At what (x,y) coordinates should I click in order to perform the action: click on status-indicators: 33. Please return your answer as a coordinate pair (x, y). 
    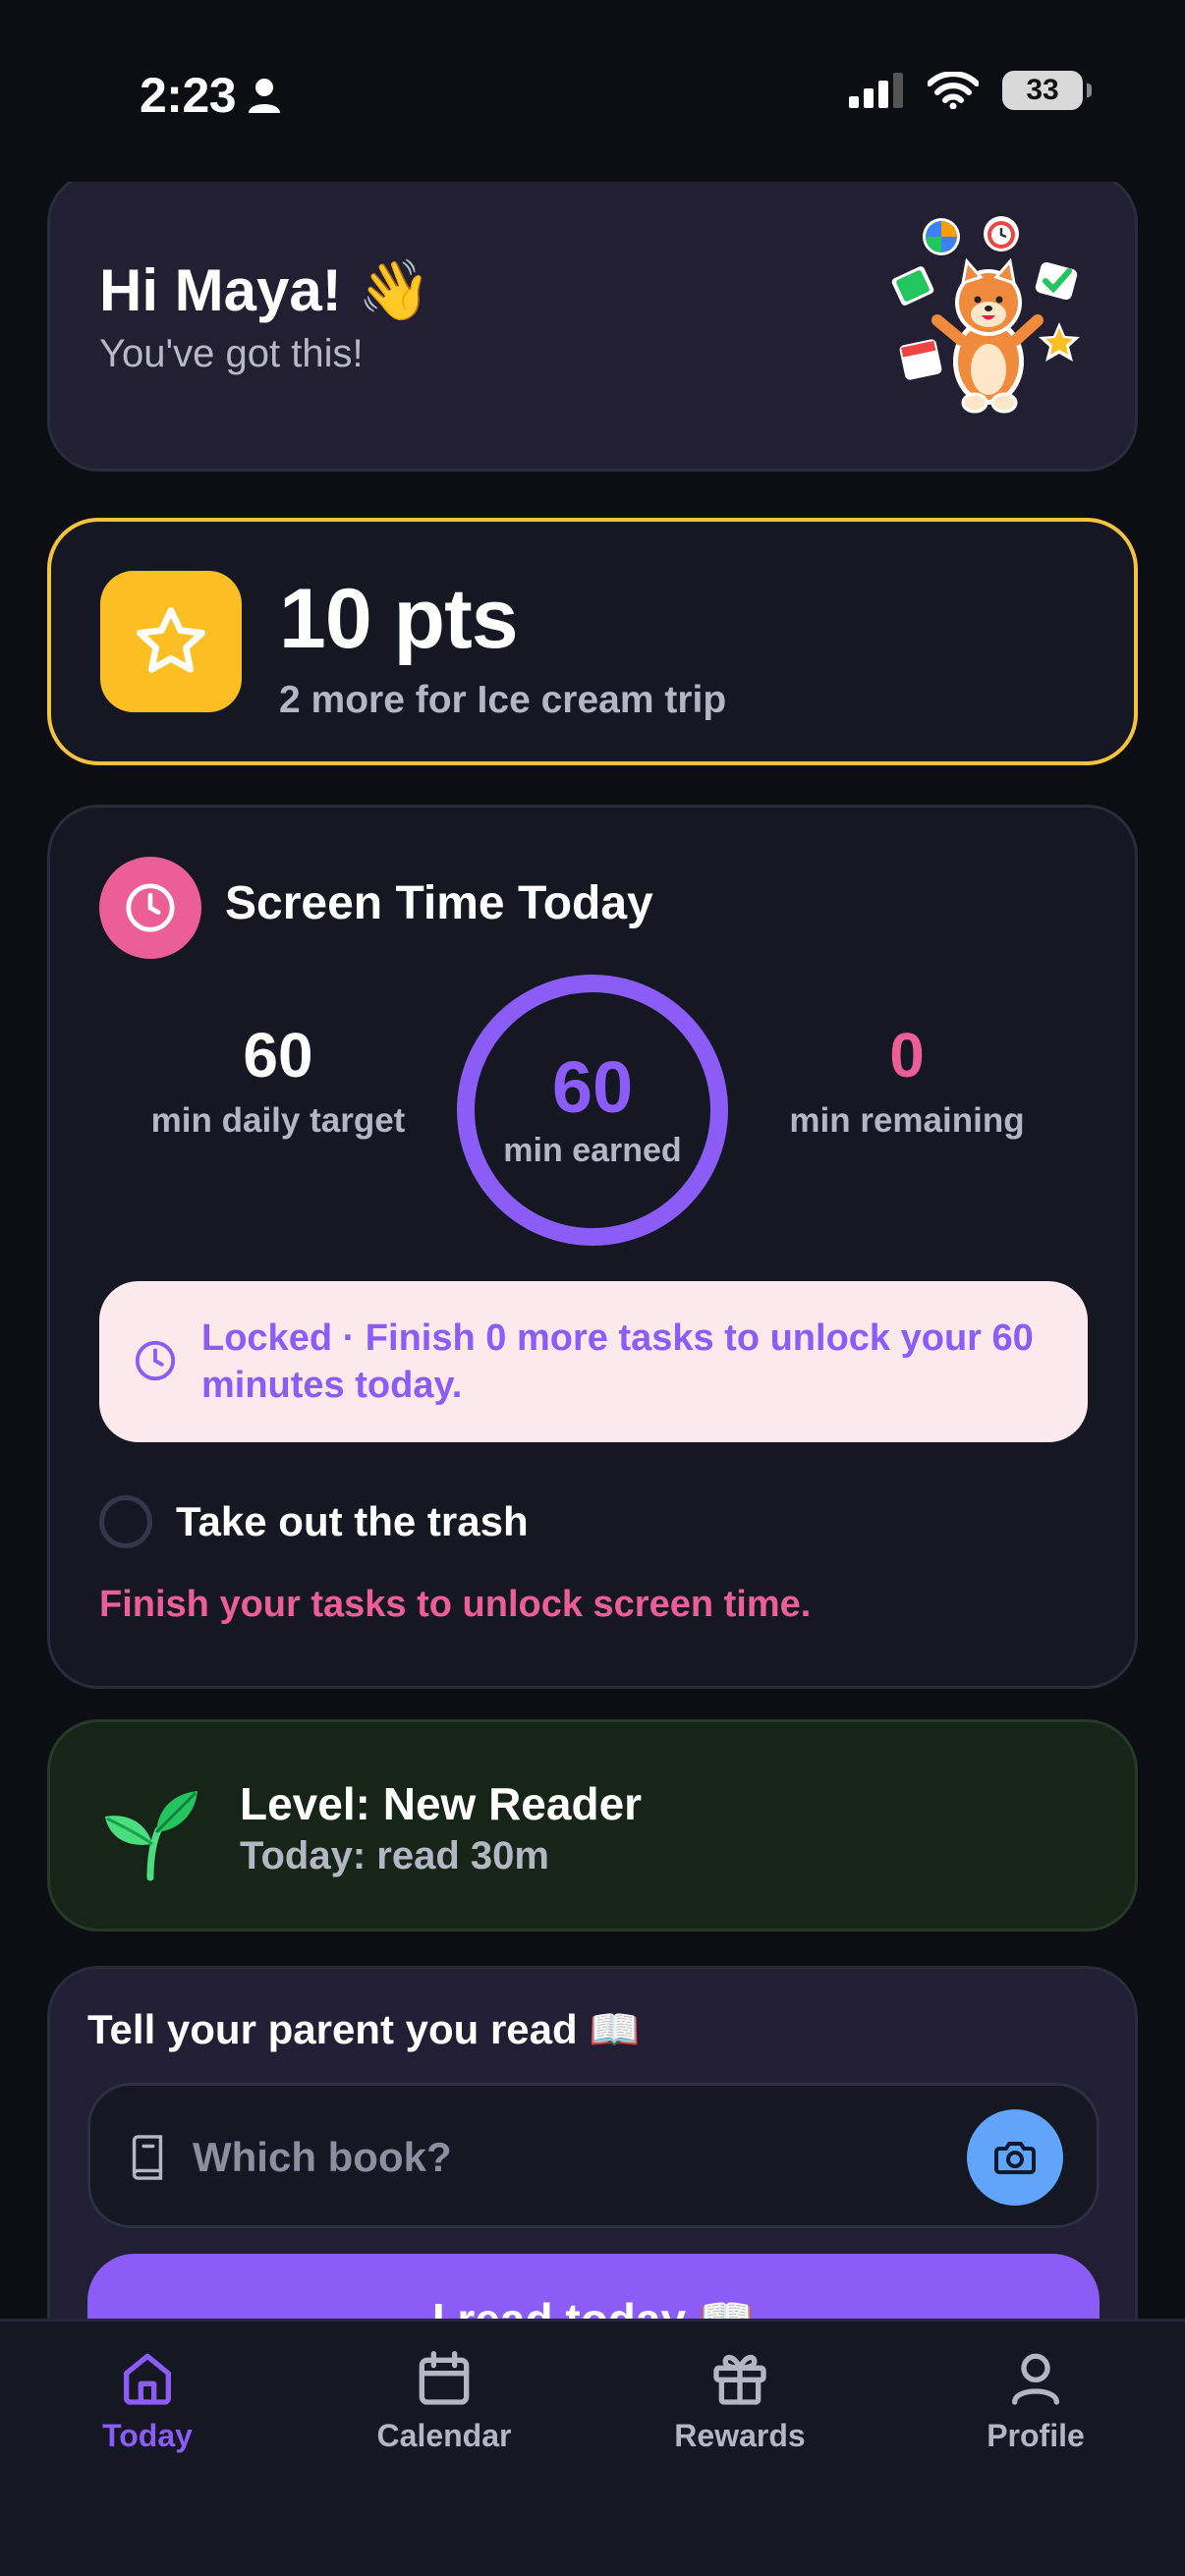
    Looking at the image, I should click on (971, 90).